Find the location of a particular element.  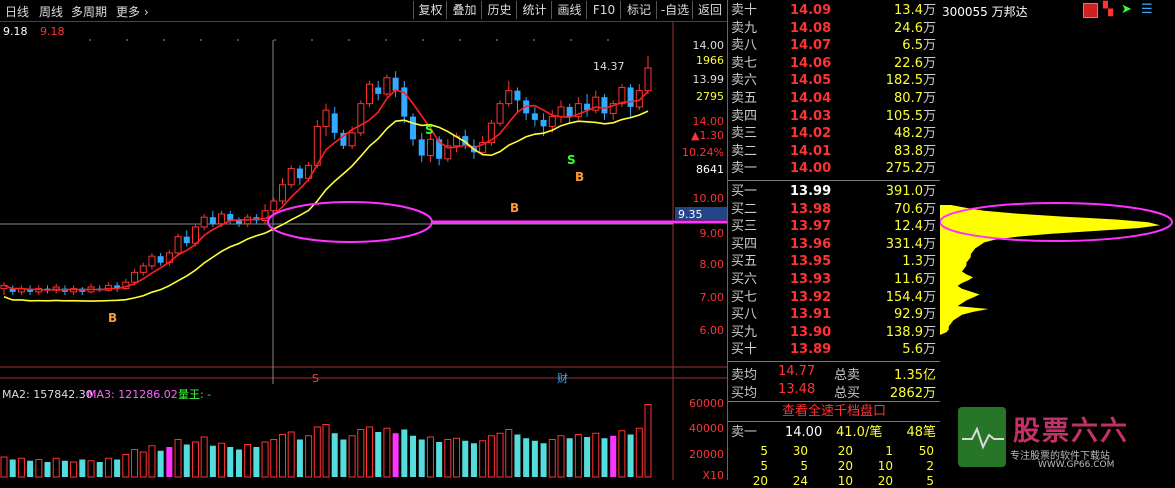

more-menu: 更多 › is located at coordinates (132, 11).